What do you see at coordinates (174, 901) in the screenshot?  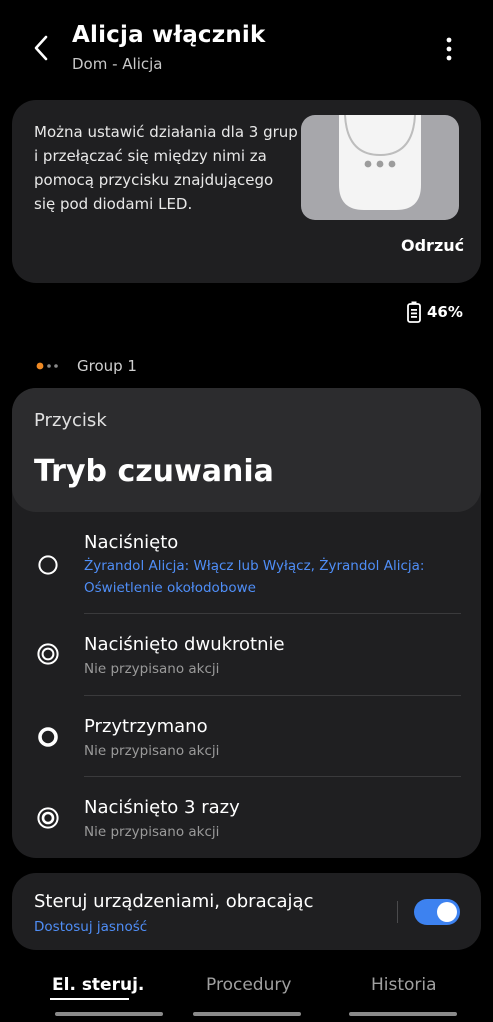 I see `rotate-control-title: Steruj urządzeniami, obracając` at bounding box center [174, 901].